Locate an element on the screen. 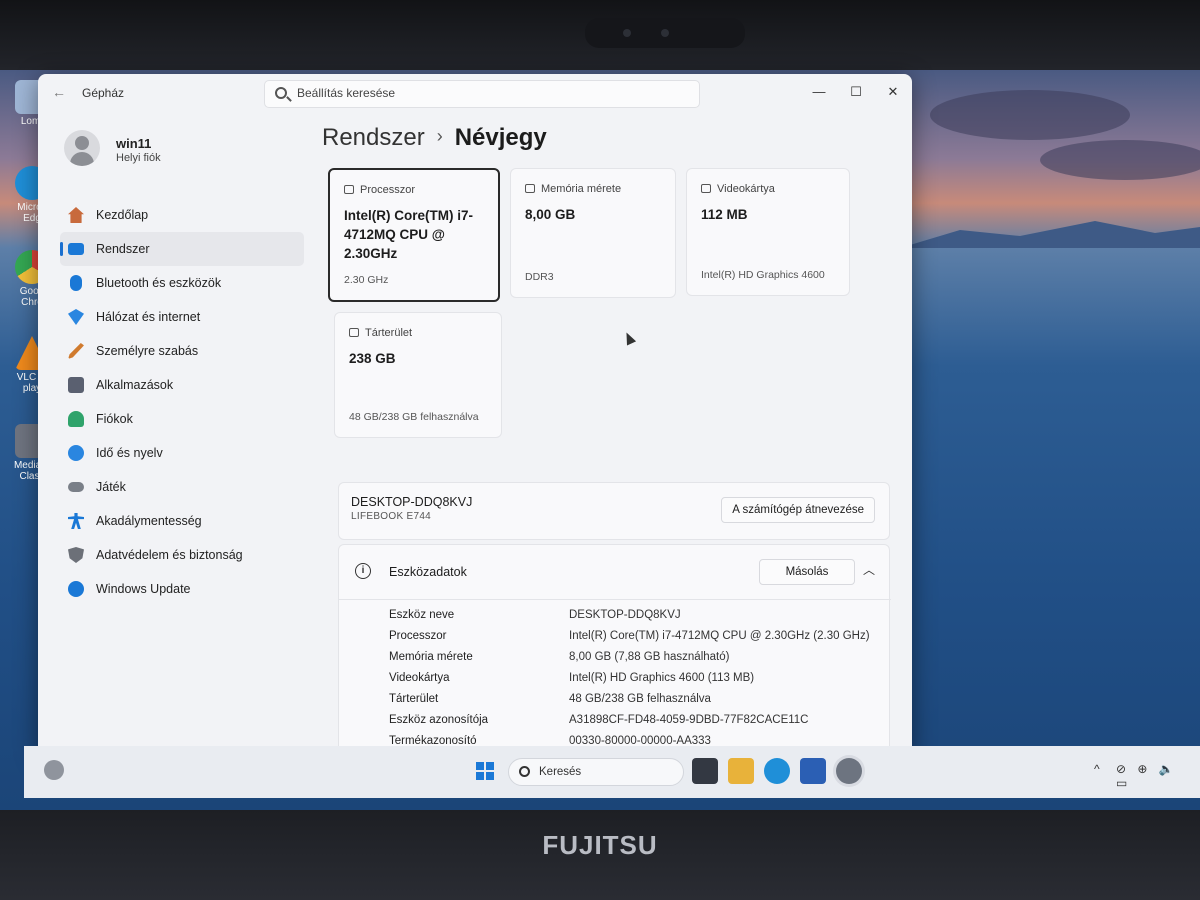  divider is located at coordinates (615, 599).